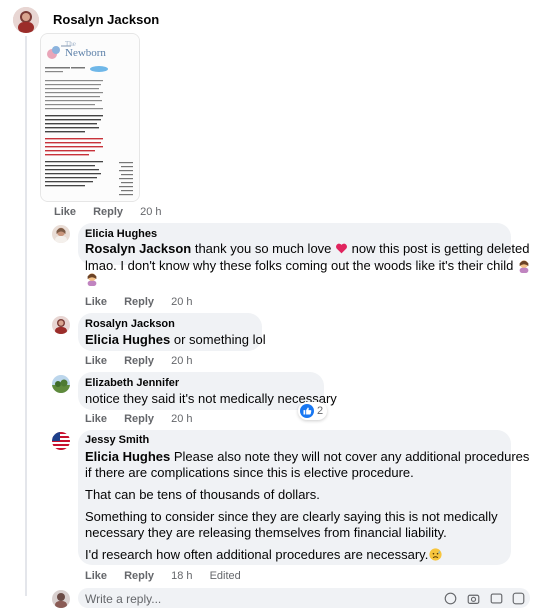  I want to click on comment-text-part: now this post is getting deleted, so click(439, 248).